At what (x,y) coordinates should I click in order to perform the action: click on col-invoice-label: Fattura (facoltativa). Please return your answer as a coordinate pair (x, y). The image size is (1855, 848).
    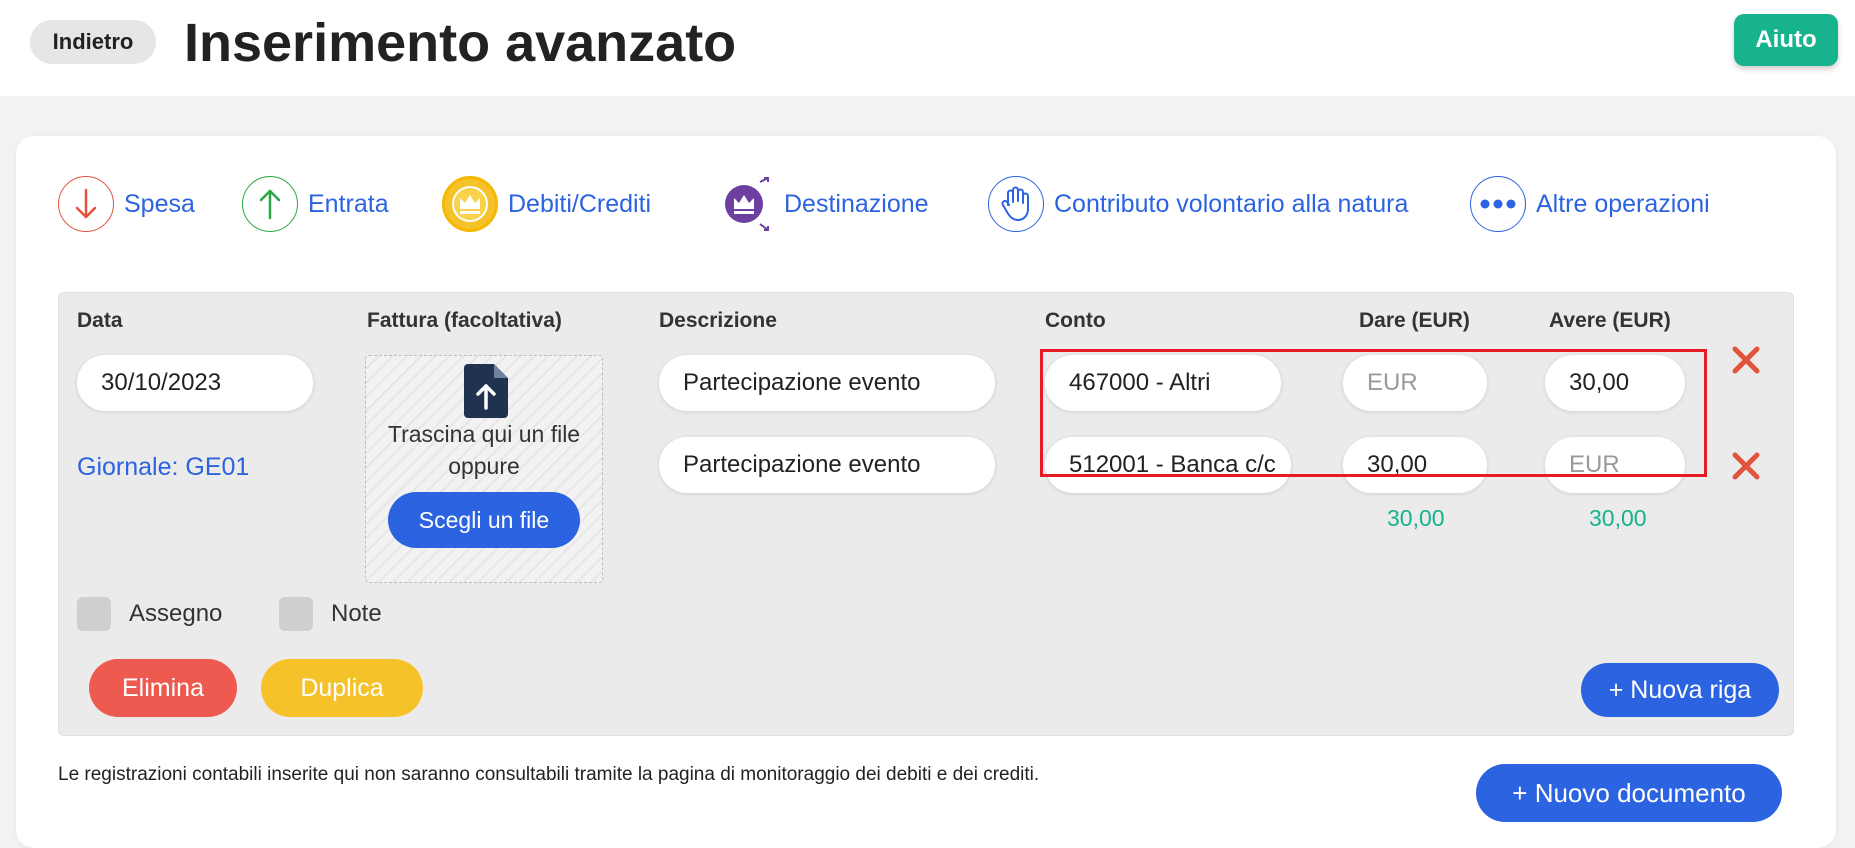
    Looking at the image, I should click on (464, 320).